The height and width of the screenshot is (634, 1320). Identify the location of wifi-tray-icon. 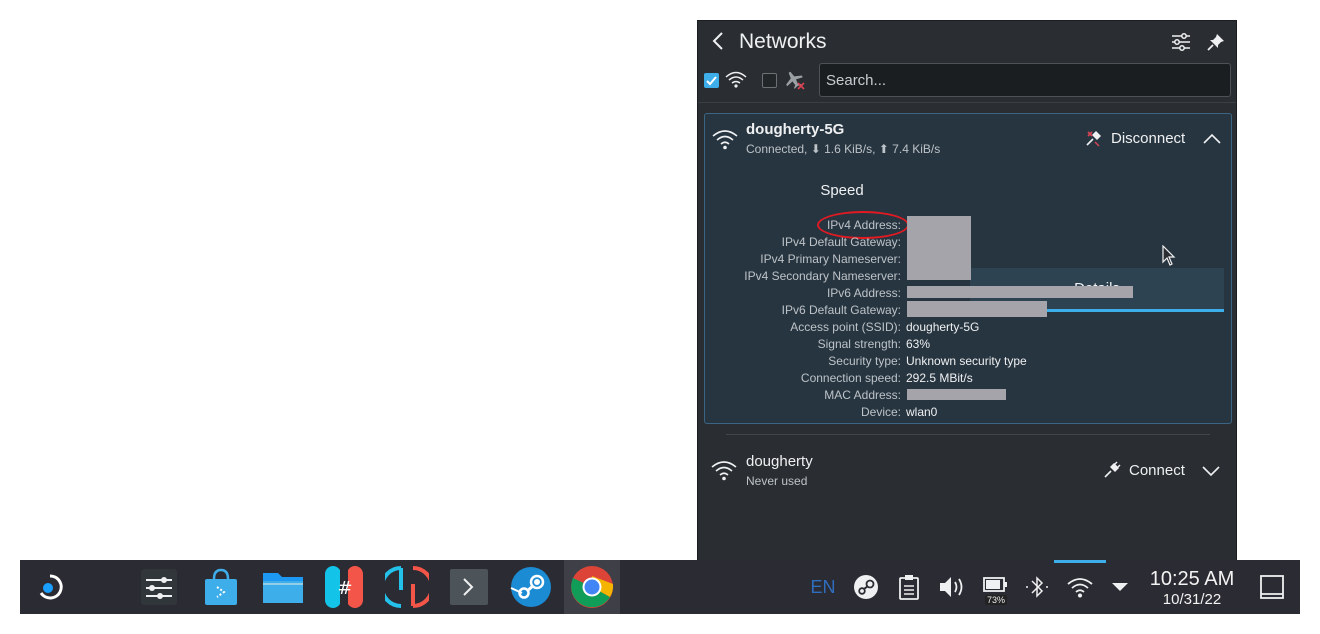
(1080, 588).